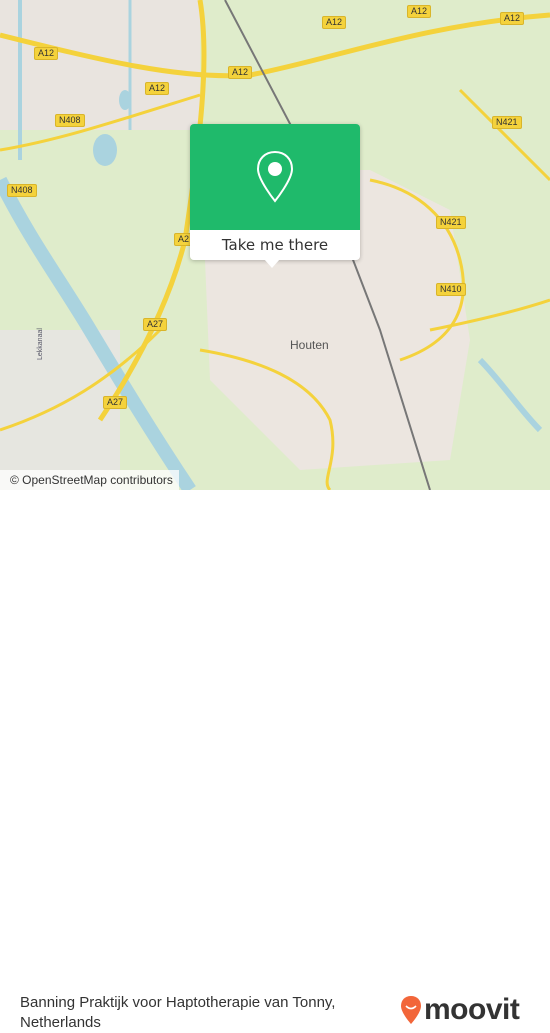 This screenshot has height=1033, width=550. Describe the element at coordinates (451, 289) in the screenshot. I see `road-label: N410` at that location.